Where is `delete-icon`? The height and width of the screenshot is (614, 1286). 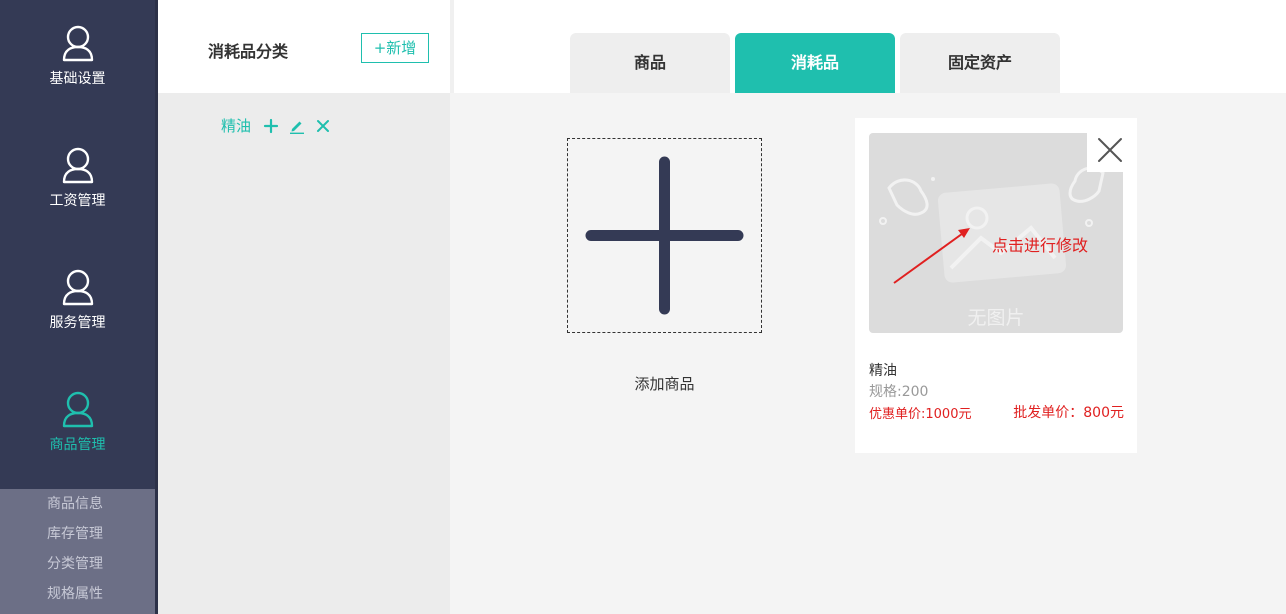
delete-icon is located at coordinates (323, 126).